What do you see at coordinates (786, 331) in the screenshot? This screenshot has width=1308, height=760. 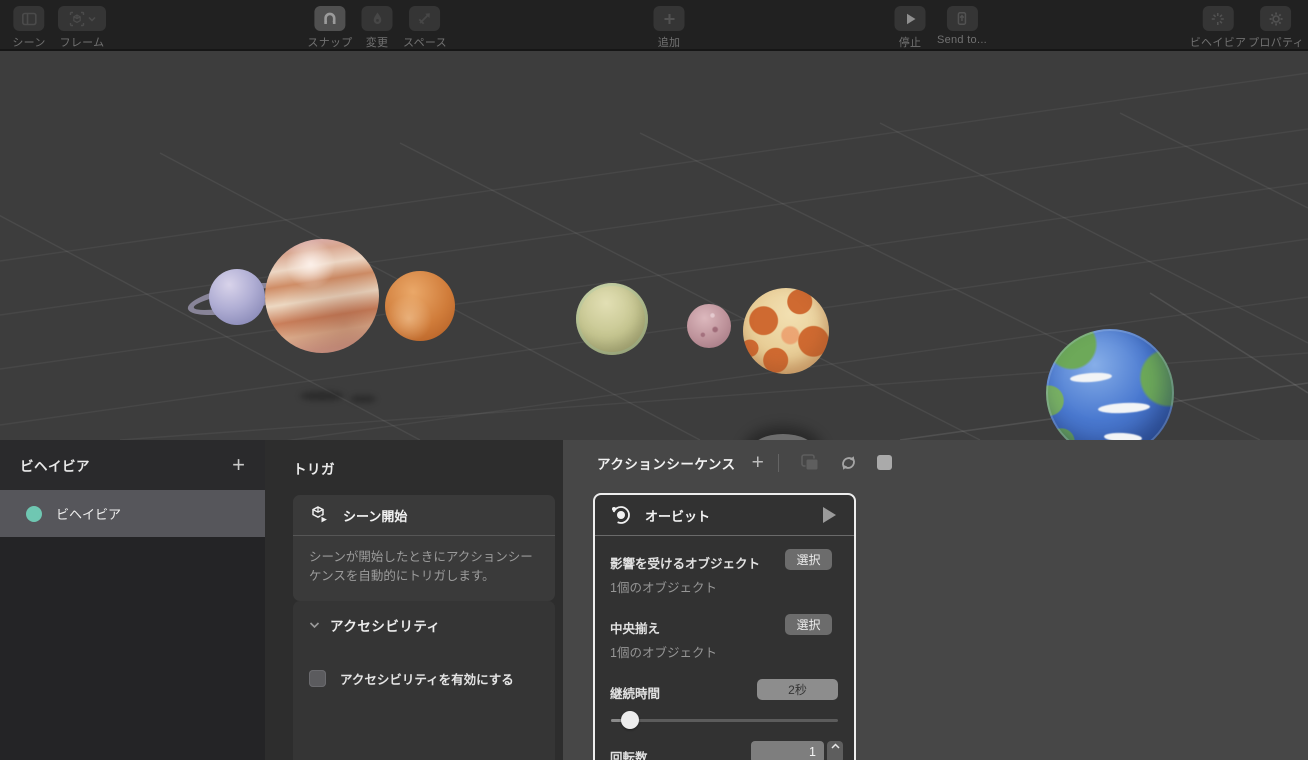 I see `mottled-planet` at bounding box center [786, 331].